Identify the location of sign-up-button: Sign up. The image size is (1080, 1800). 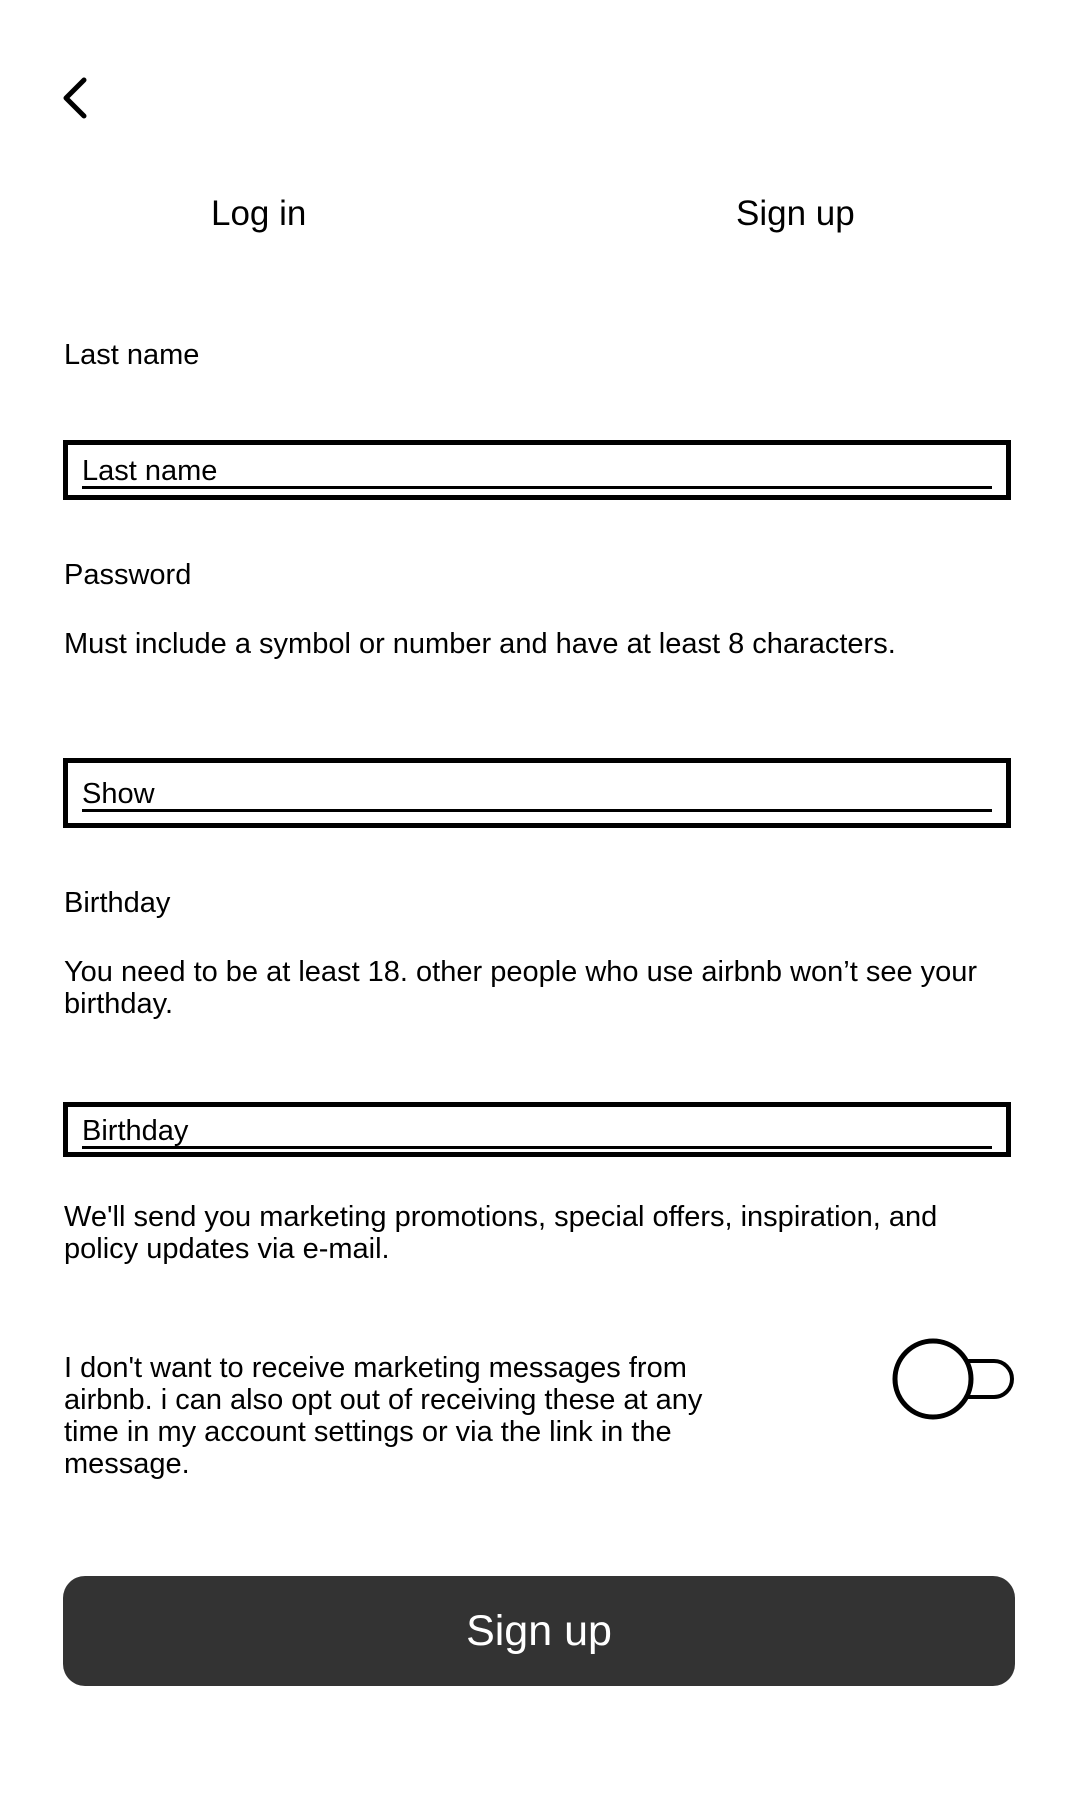
(539, 1631).